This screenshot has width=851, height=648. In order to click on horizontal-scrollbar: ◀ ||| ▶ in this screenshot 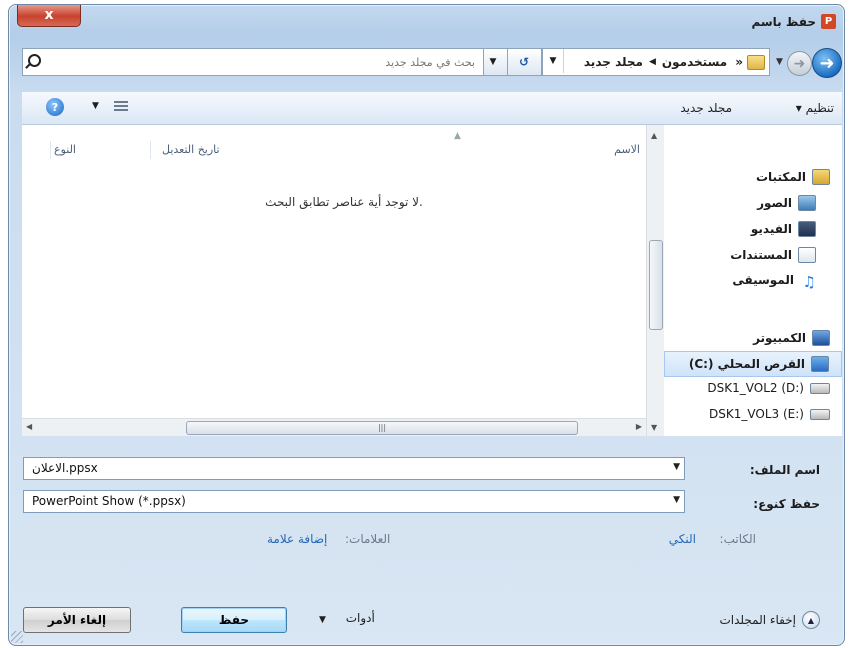, I will do `click(334, 427)`.